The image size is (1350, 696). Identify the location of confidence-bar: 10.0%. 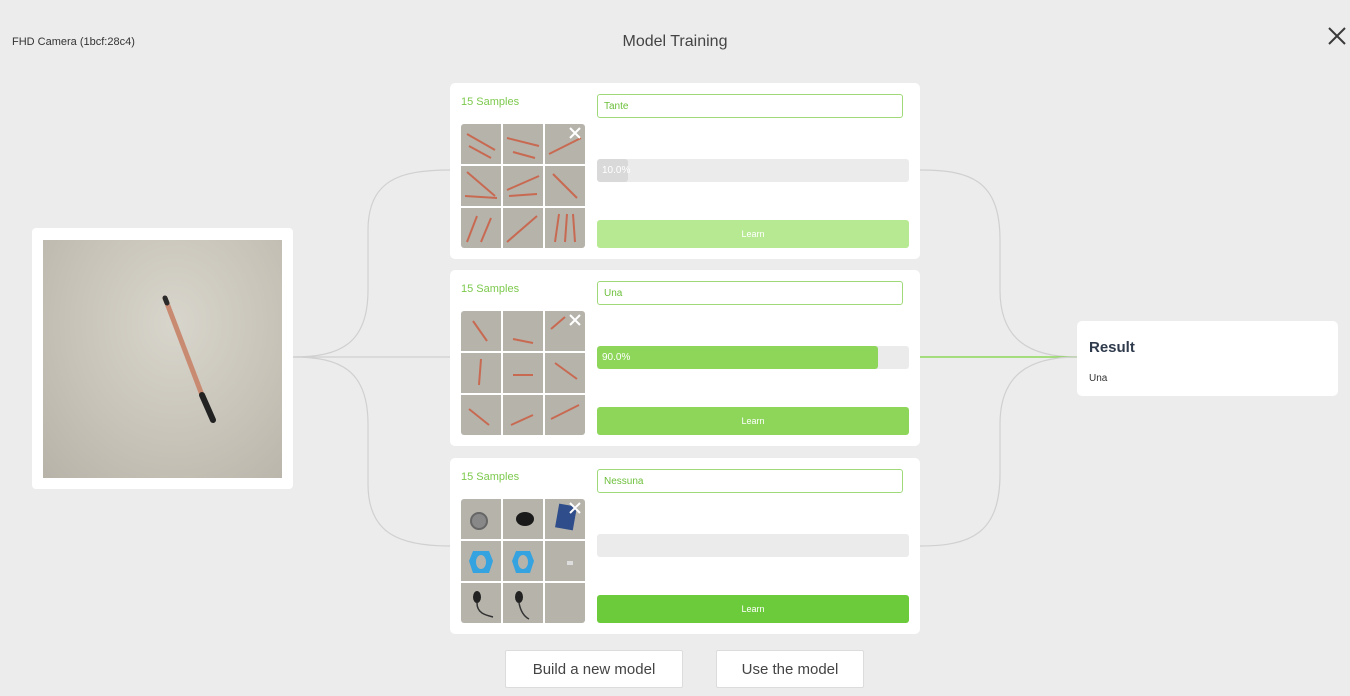
(753, 170).